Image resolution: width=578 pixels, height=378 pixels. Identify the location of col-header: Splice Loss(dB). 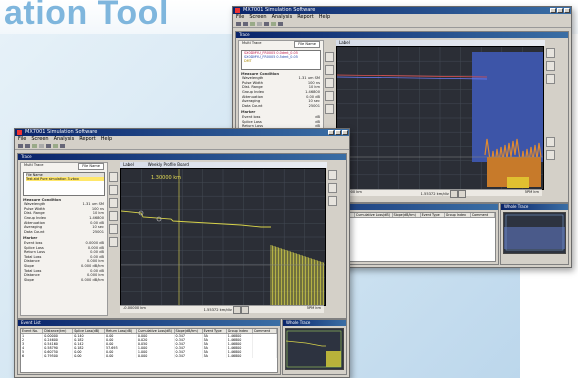
(89, 331).